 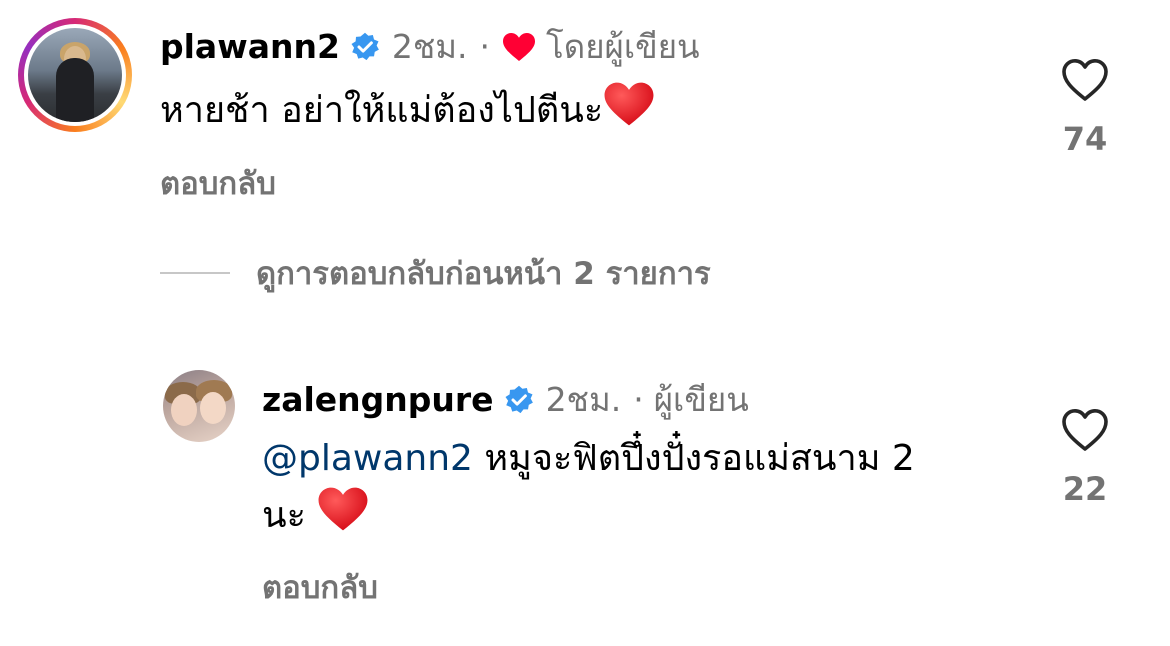 What do you see at coordinates (1085, 139) in the screenshot?
I see `like-count: 74` at bounding box center [1085, 139].